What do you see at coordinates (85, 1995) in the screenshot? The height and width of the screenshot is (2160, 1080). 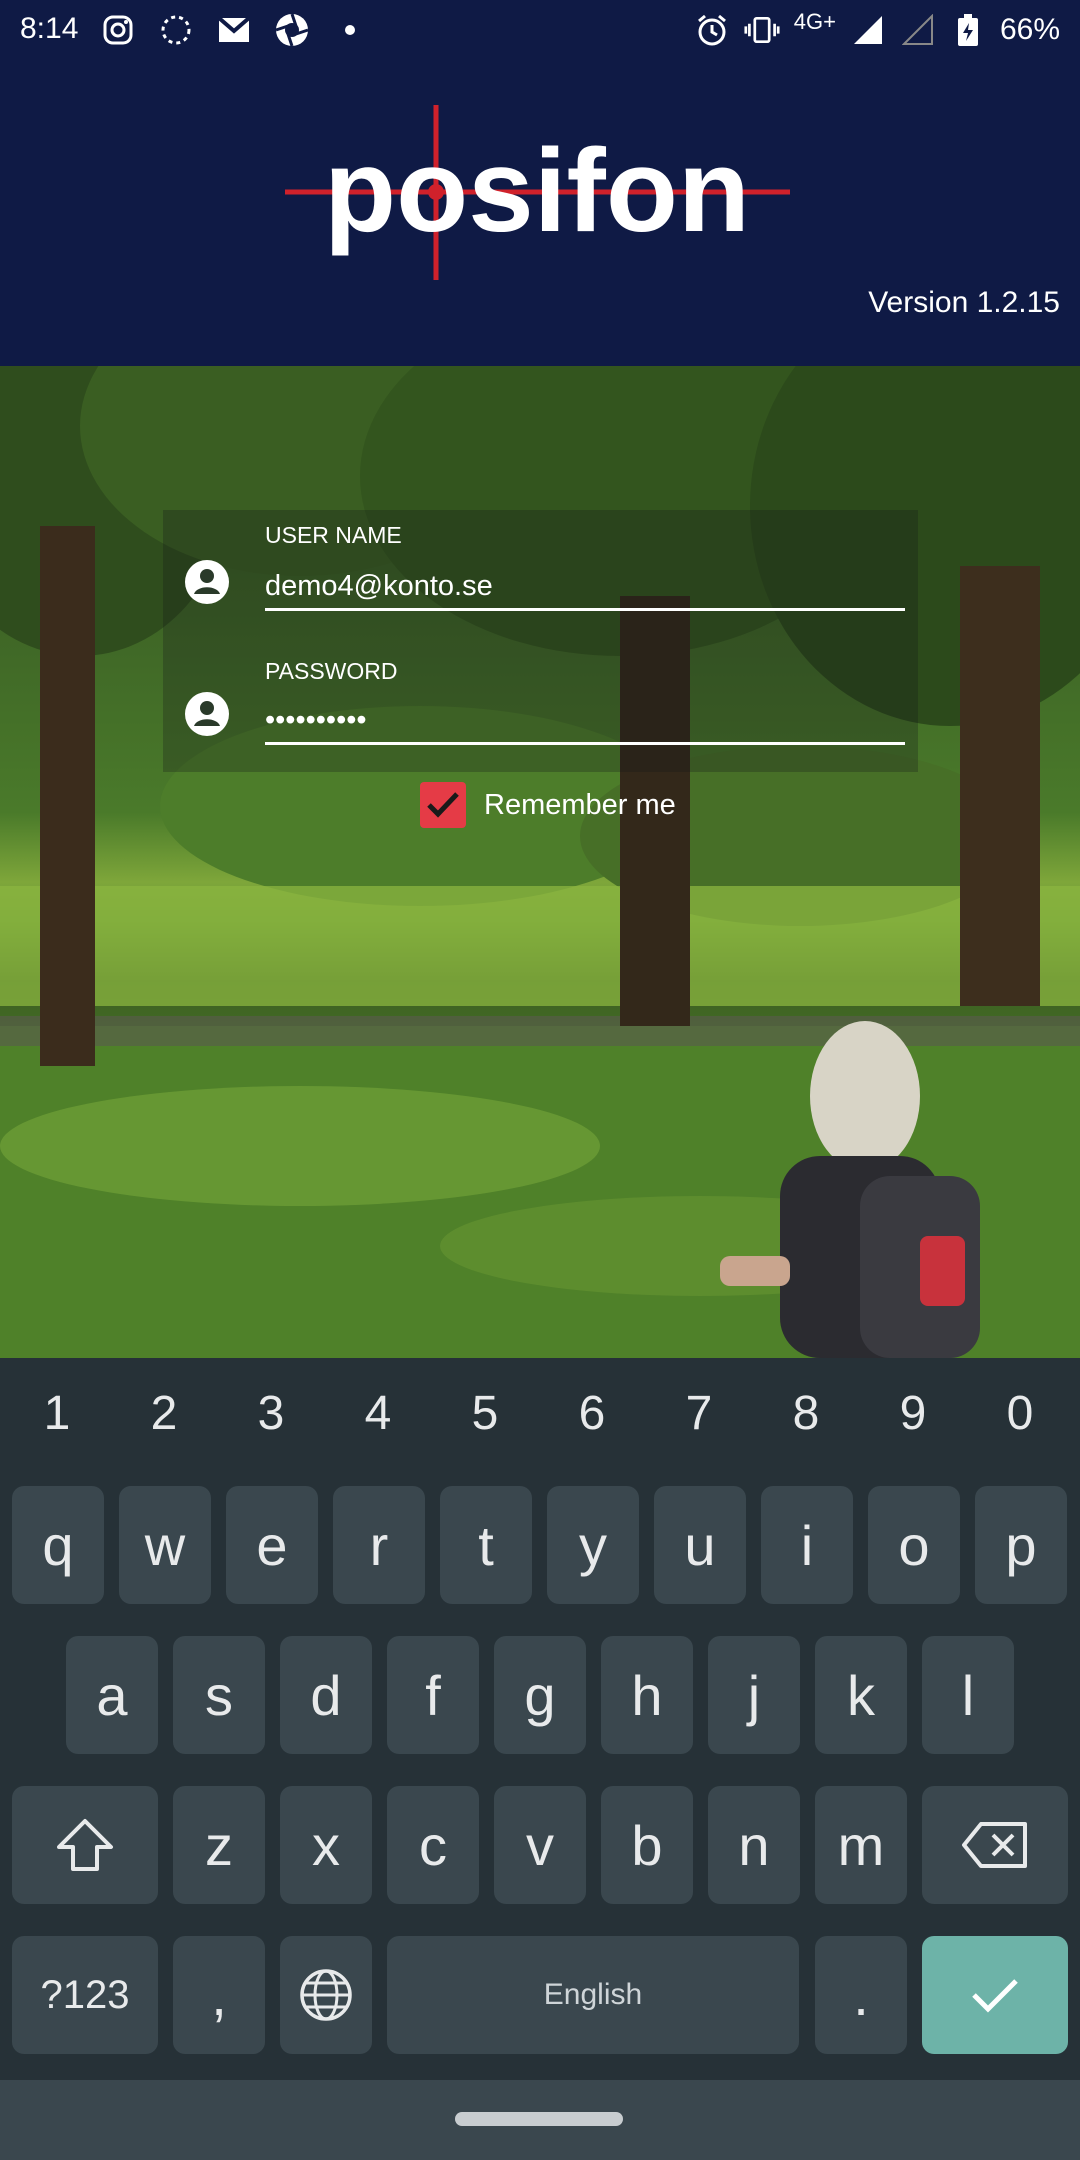 I see `symbols-key: ?123` at bounding box center [85, 1995].